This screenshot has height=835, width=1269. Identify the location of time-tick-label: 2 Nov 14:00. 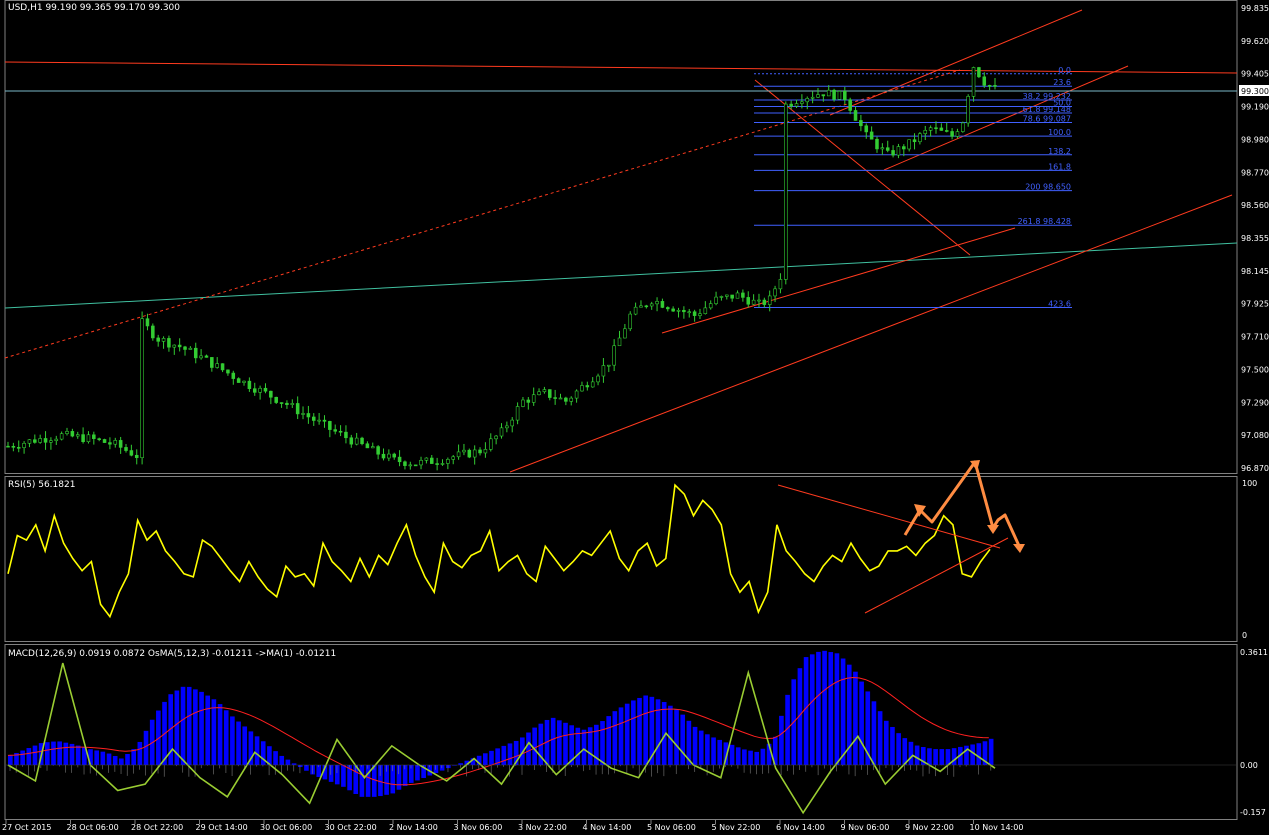
(413, 827).